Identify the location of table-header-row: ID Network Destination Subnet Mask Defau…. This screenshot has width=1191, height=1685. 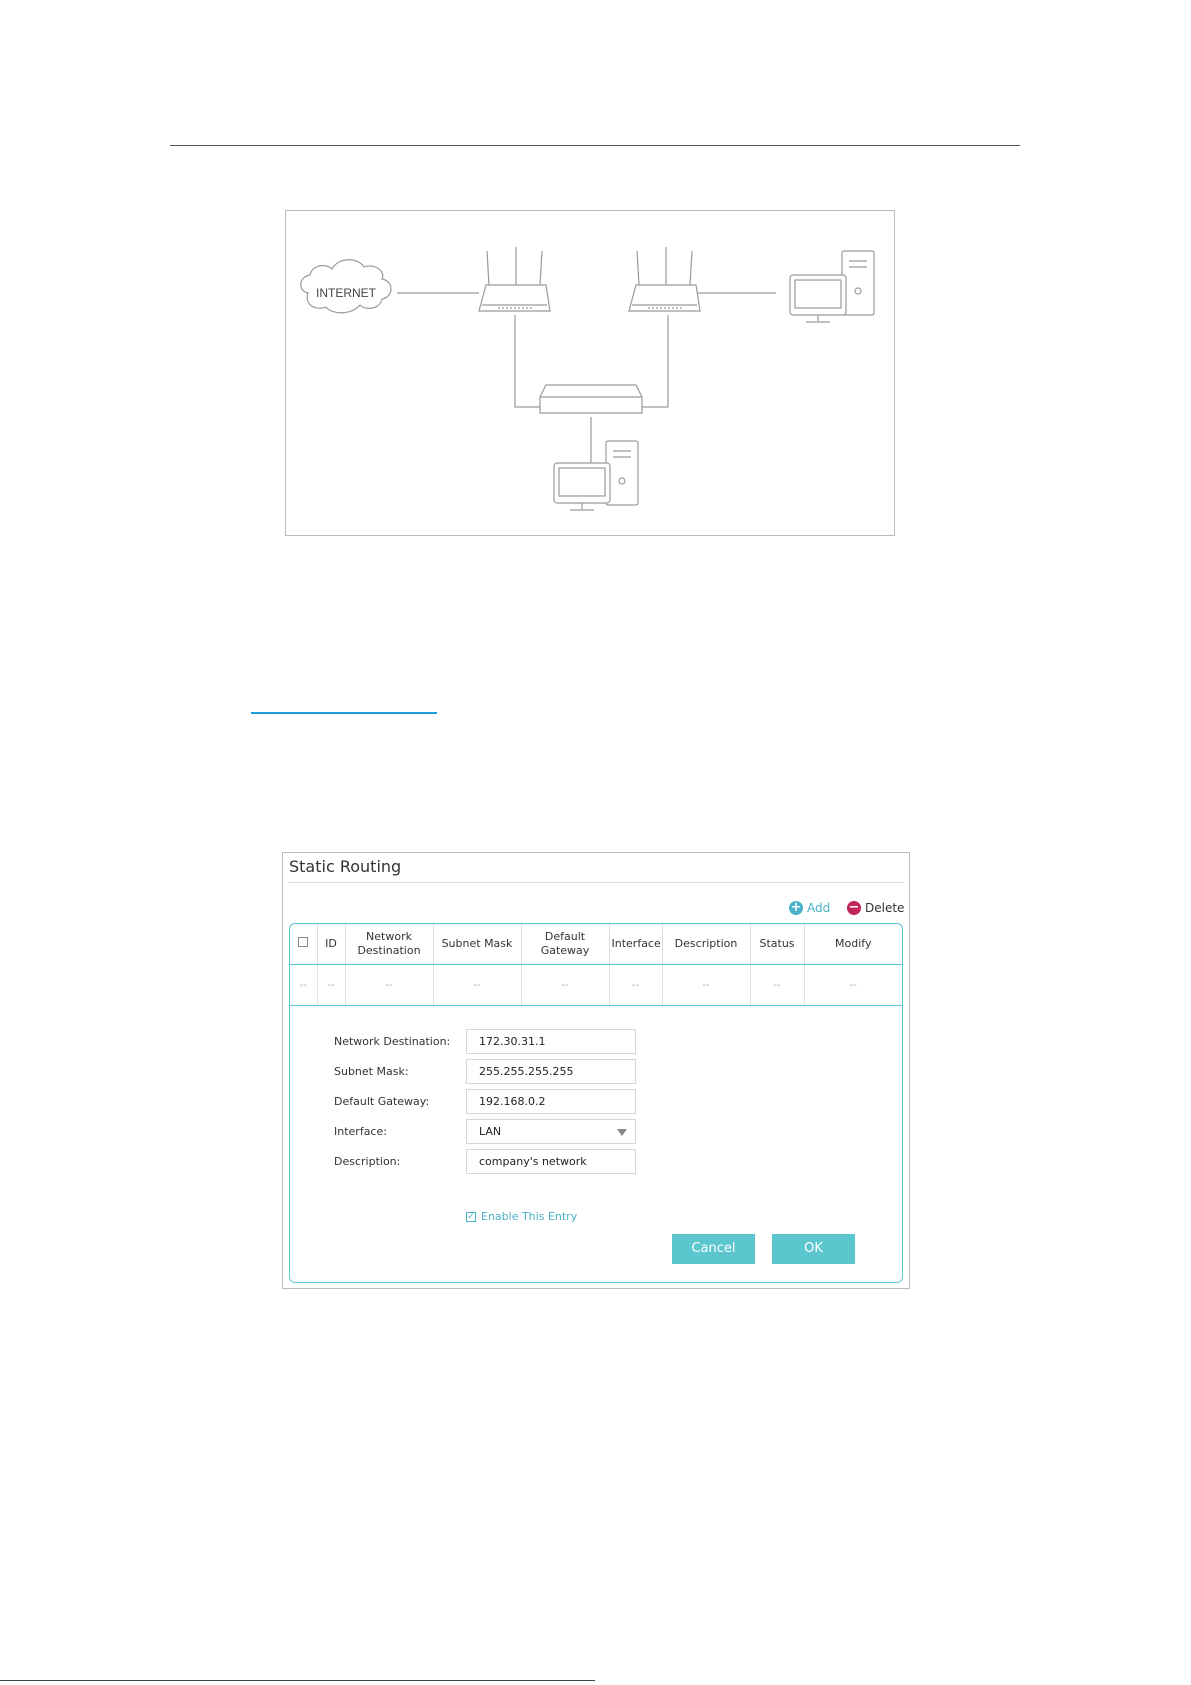
(596, 944).